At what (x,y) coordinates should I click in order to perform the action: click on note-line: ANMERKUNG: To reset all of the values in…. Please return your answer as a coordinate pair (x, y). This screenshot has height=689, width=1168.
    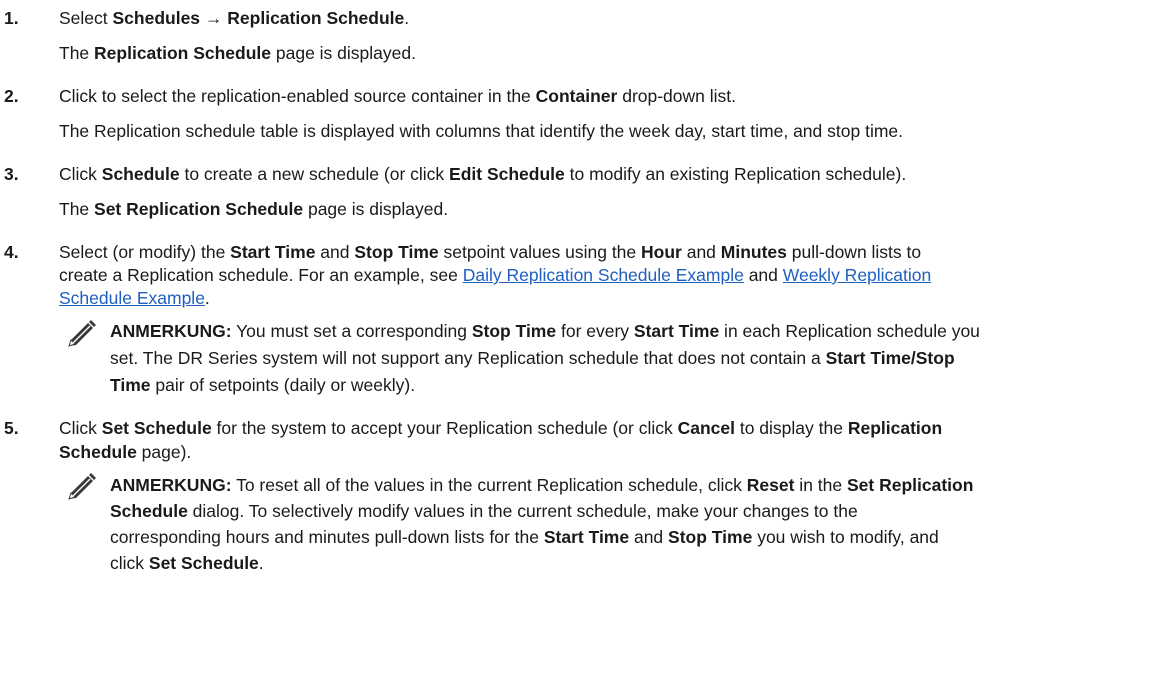
    Looking at the image, I should click on (542, 485).